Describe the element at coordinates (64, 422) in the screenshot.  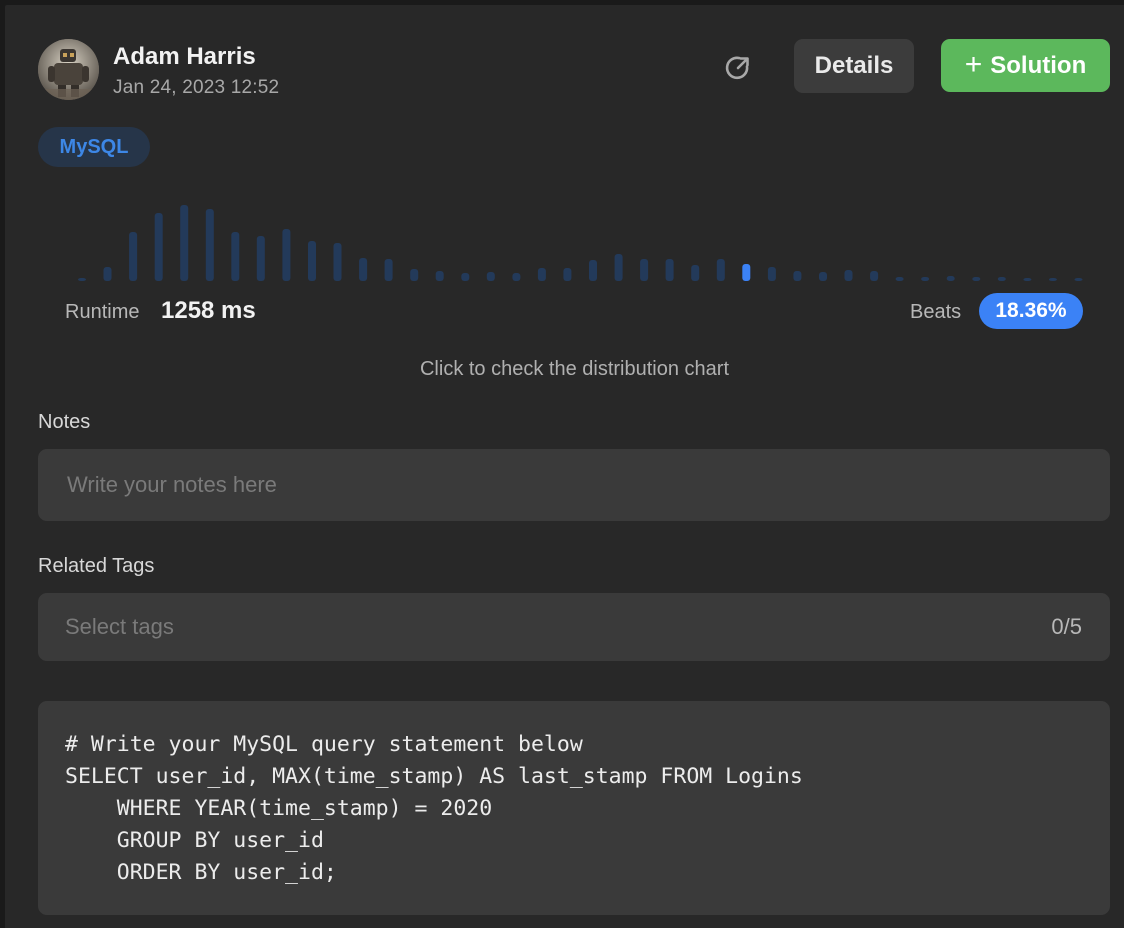
I see `notes-label: Notes` at that location.